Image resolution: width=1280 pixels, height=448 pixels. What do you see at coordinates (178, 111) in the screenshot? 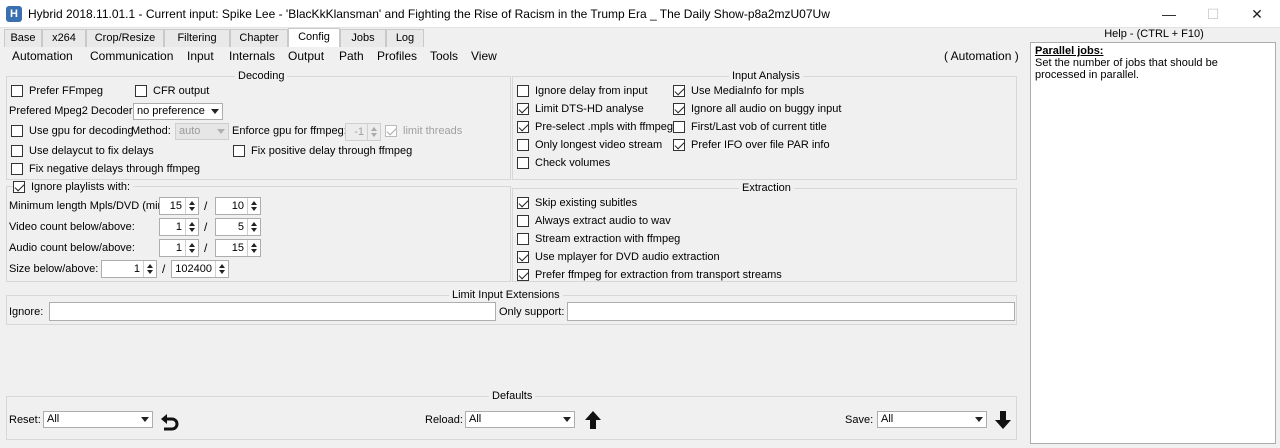
I see `mpeg2-decoder-select: no preference` at bounding box center [178, 111].